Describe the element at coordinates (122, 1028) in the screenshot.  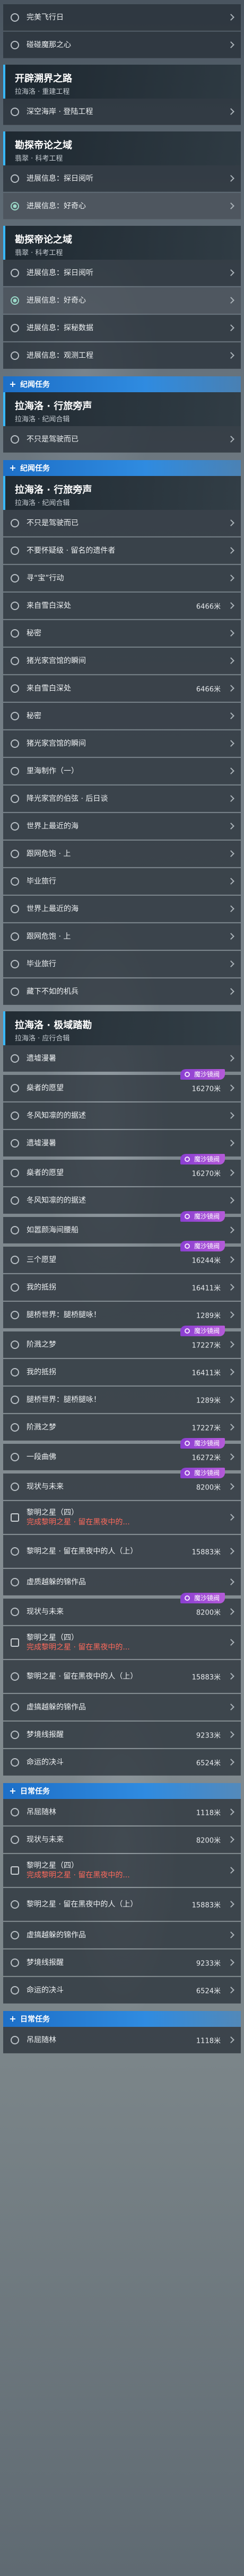
I see `chapter-header: 拉海洛 · 极域踏勘 拉海洛 · 应行合辑` at that location.